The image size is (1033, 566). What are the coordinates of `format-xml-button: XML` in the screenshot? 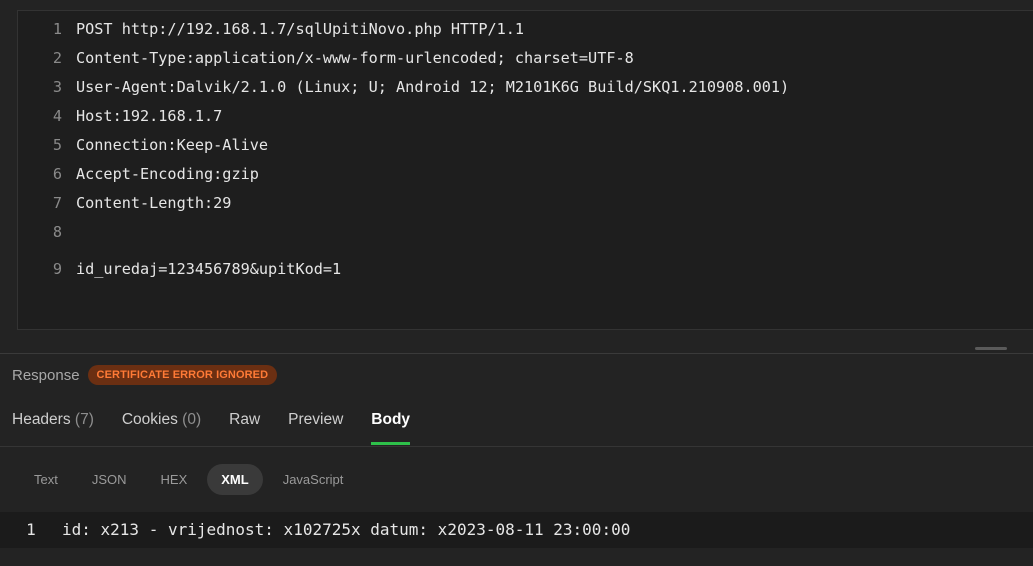 It's located at (235, 479).